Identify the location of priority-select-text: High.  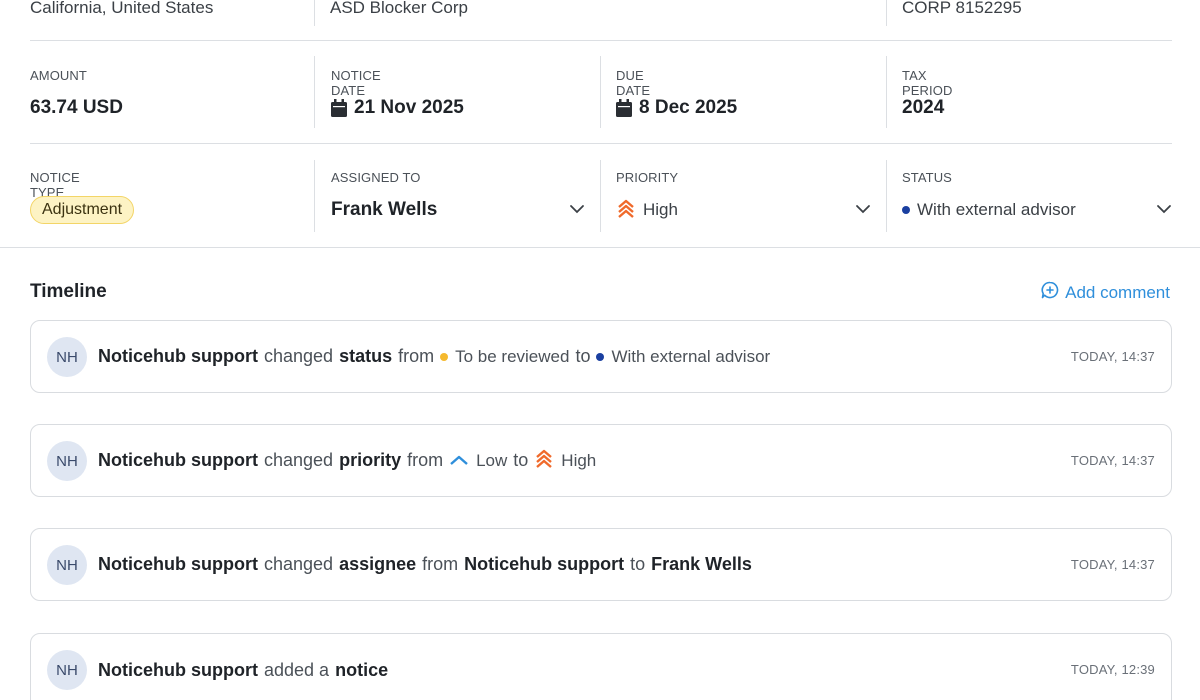
(647, 210).